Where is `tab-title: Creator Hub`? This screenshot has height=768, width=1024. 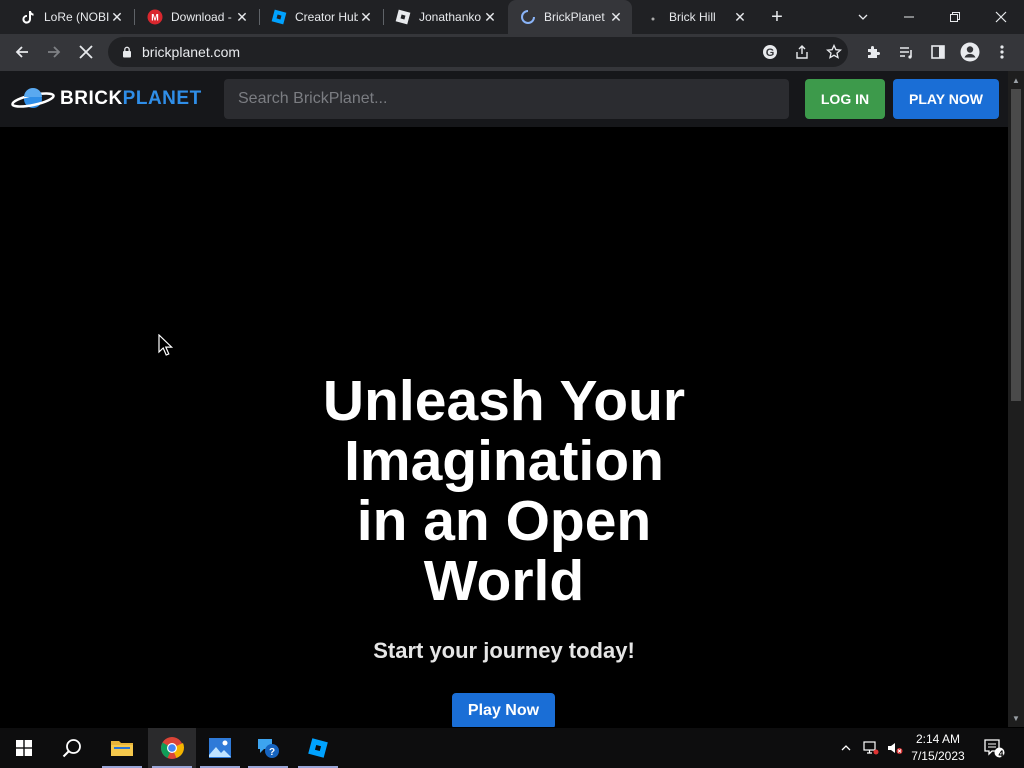
tab-title: Creator Hub is located at coordinates (326, 17).